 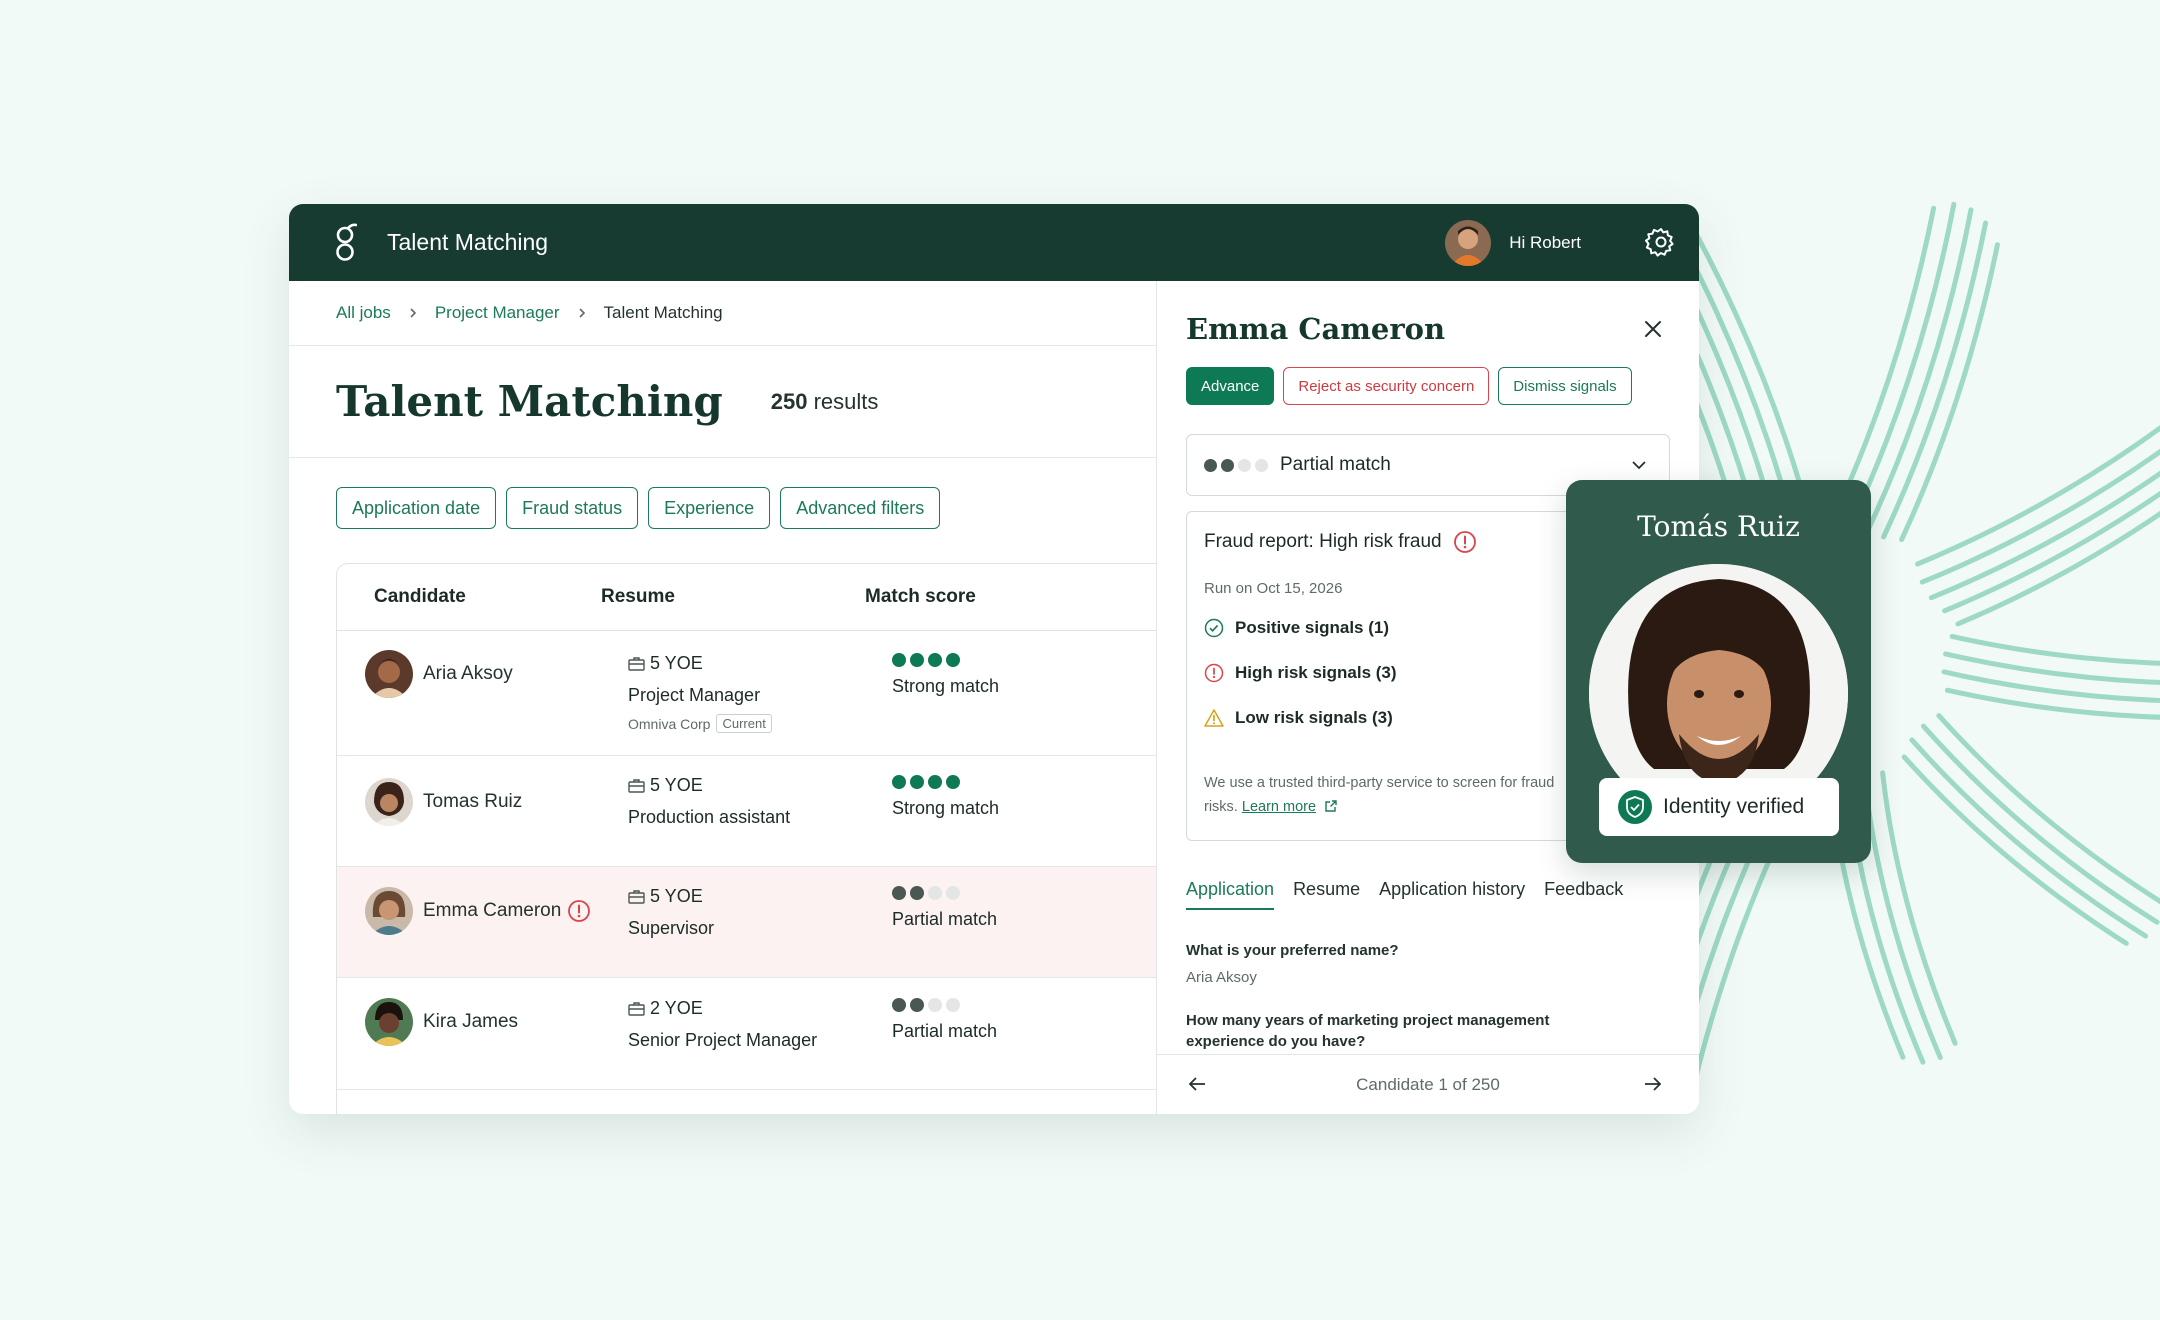 What do you see at coordinates (1635, 807) in the screenshot?
I see `shield-check-icon` at bounding box center [1635, 807].